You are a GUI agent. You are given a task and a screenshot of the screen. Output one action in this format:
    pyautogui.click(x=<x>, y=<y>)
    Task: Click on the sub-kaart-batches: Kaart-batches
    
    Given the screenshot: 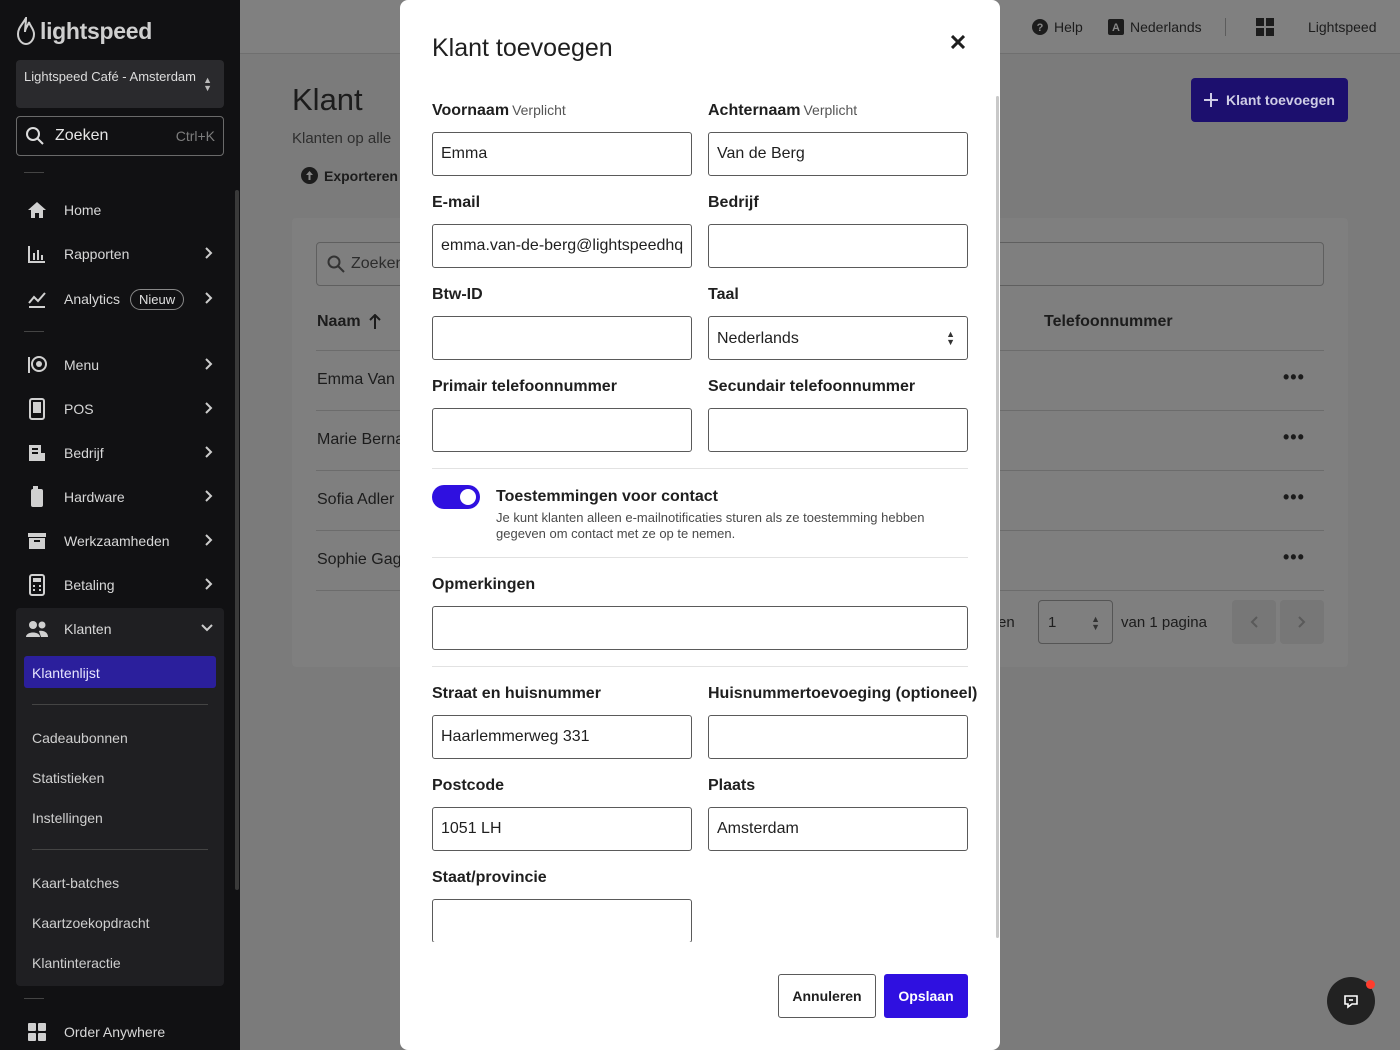 What is the action you would take?
    pyautogui.click(x=75, y=883)
    